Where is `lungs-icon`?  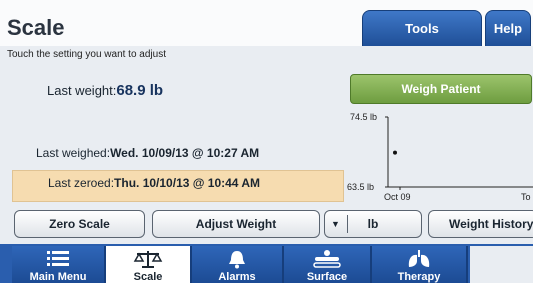 lungs-icon is located at coordinates (419, 259).